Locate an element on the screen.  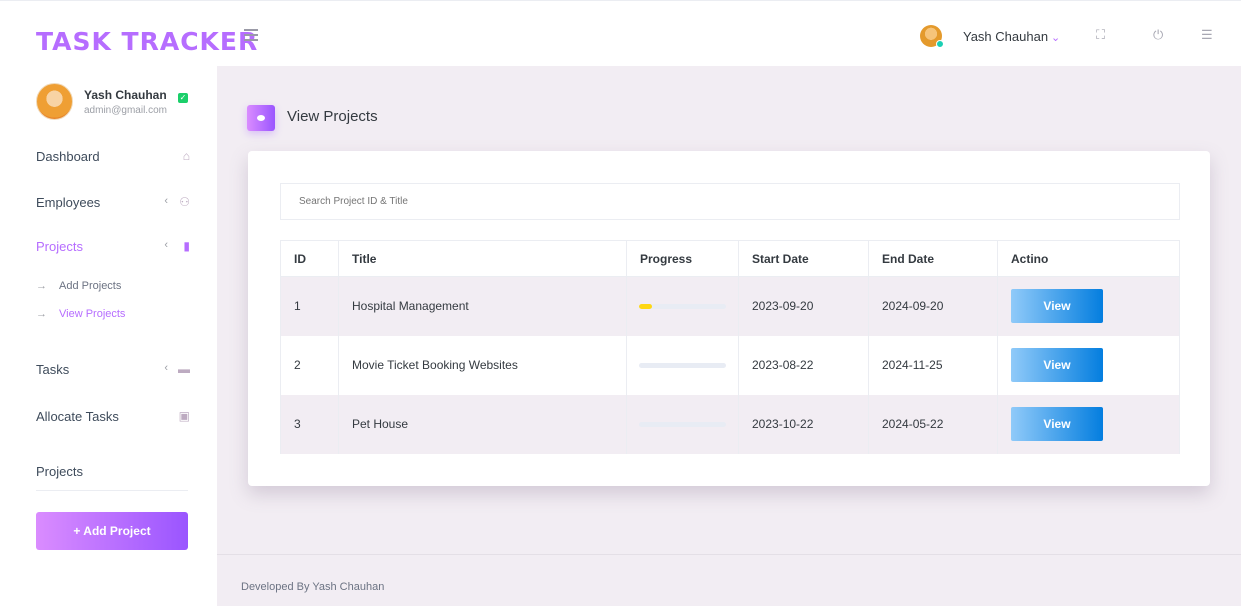
add-project-button: + Add Project is located at coordinates (112, 531).